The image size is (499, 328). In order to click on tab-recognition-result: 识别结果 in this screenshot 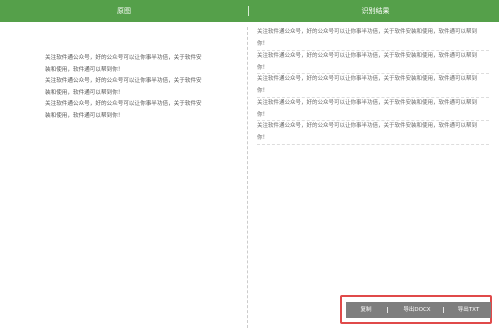, I will do `click(375, 11)`.